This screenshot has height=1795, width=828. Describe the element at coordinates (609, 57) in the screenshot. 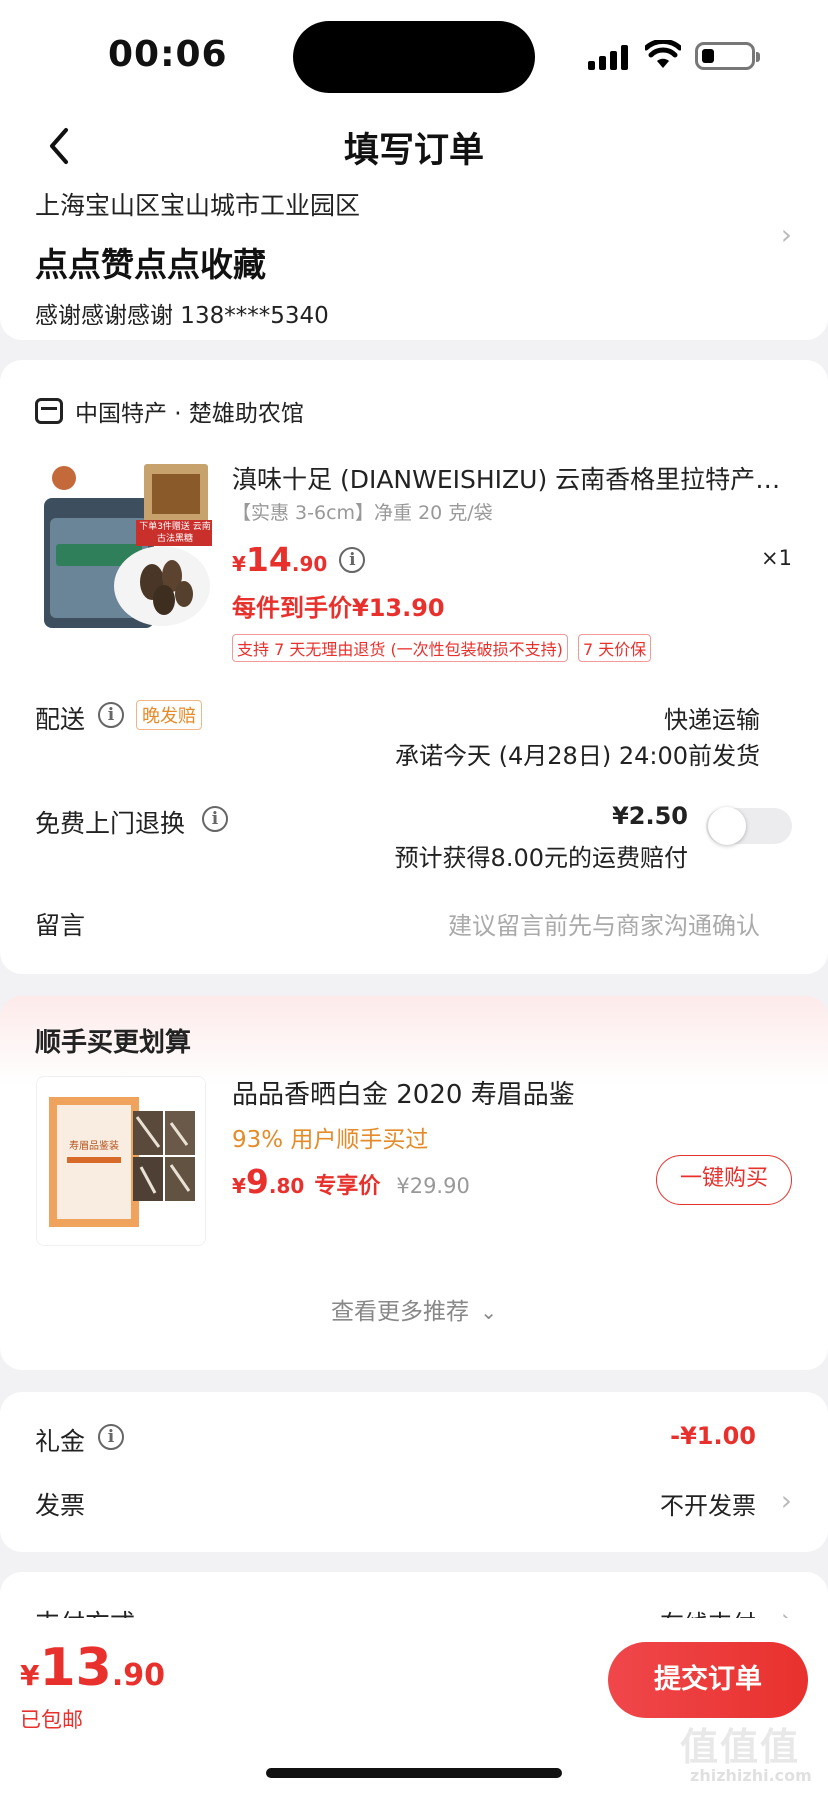

I see `signal-icon` at that location.